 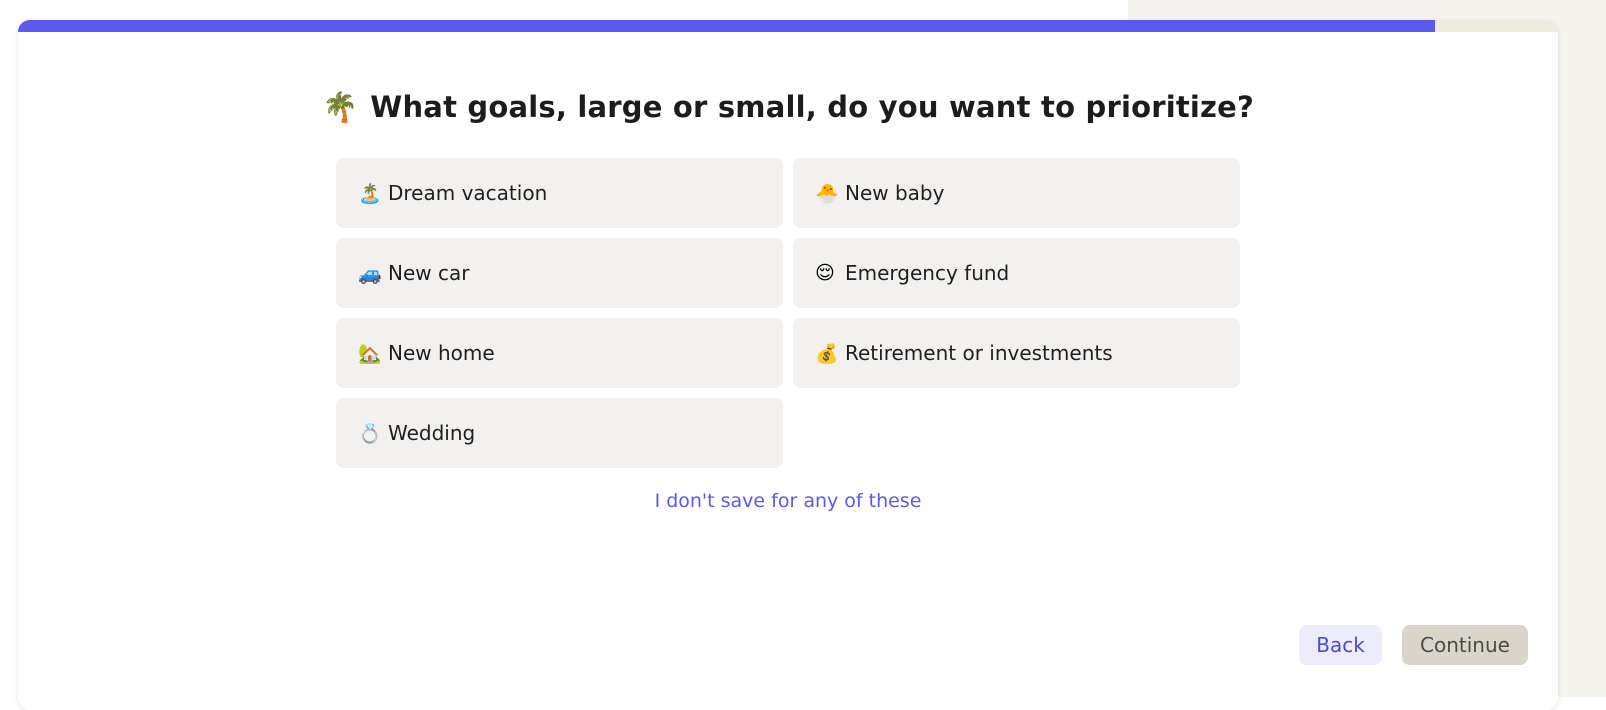 I want to click on goal-option-label: Dream vacation, so click(x=468, y=193).